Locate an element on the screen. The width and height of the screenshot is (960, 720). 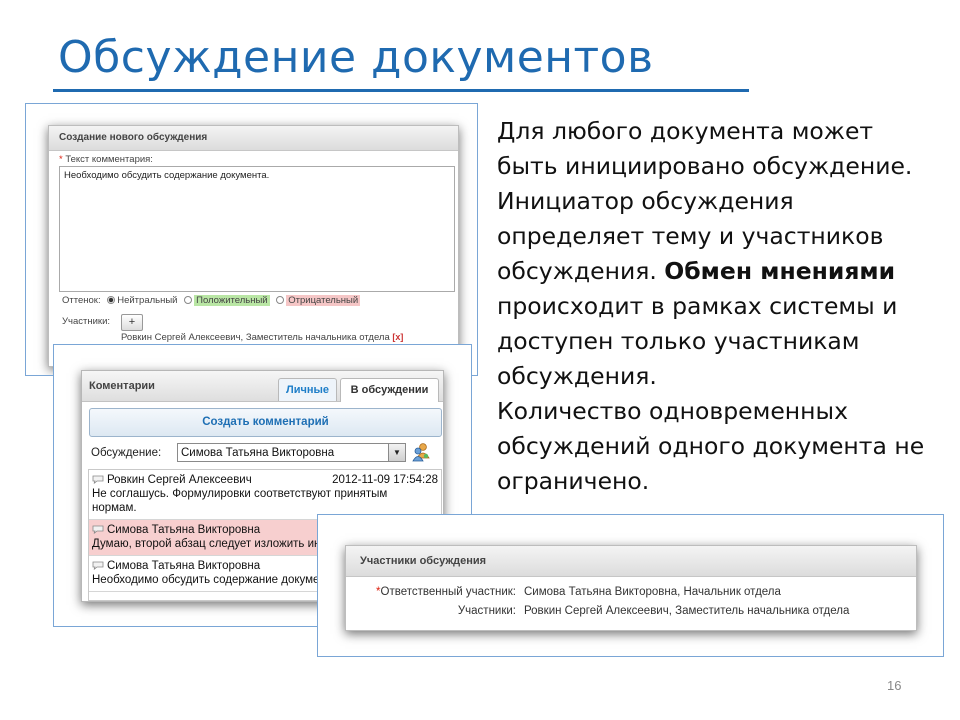
tone-positive-label: Положительный is located at coordinates (232, 300).